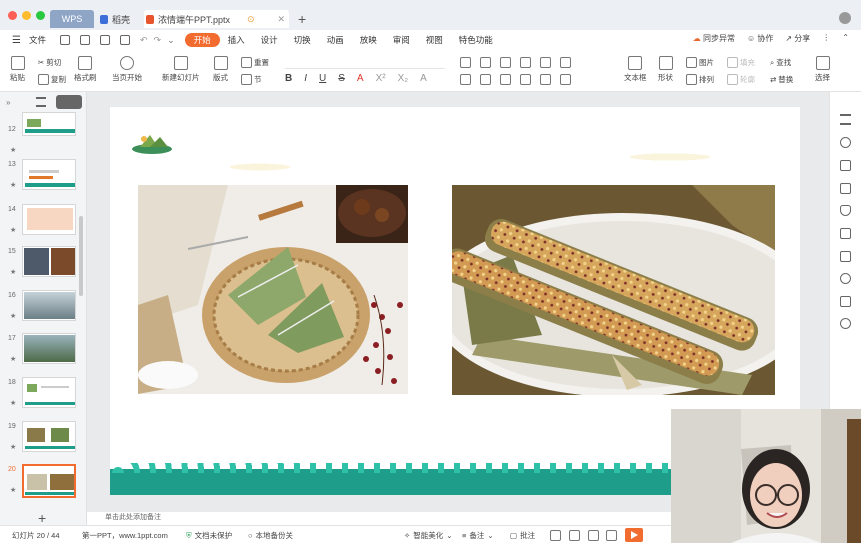  I want to click on thumbnail-view-icon, so click(69, 102).